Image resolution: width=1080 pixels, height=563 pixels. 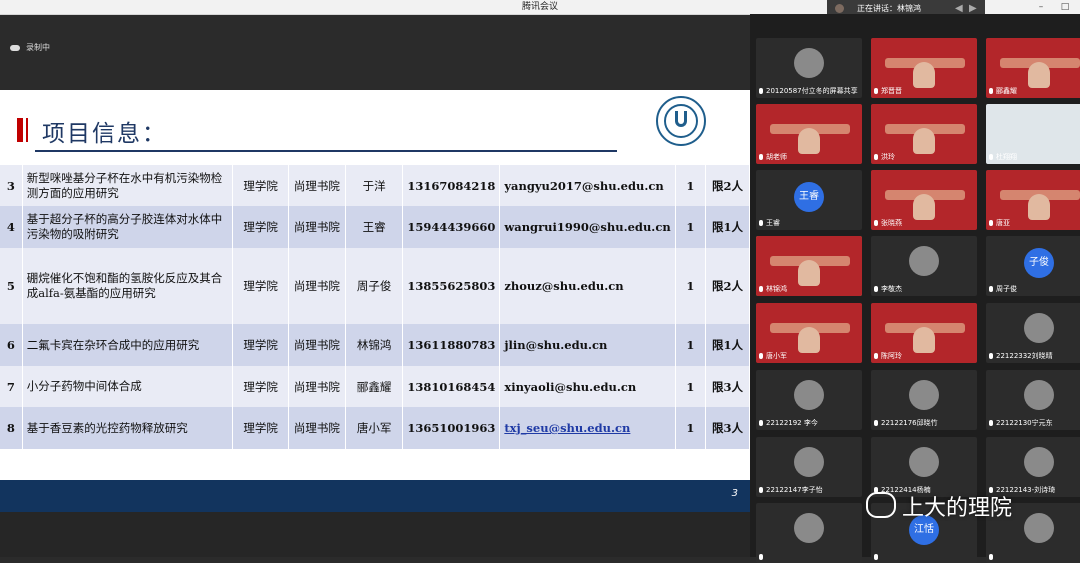 I want to click on participant-tile: 王睿 王睿, so click(x=809, y=200).